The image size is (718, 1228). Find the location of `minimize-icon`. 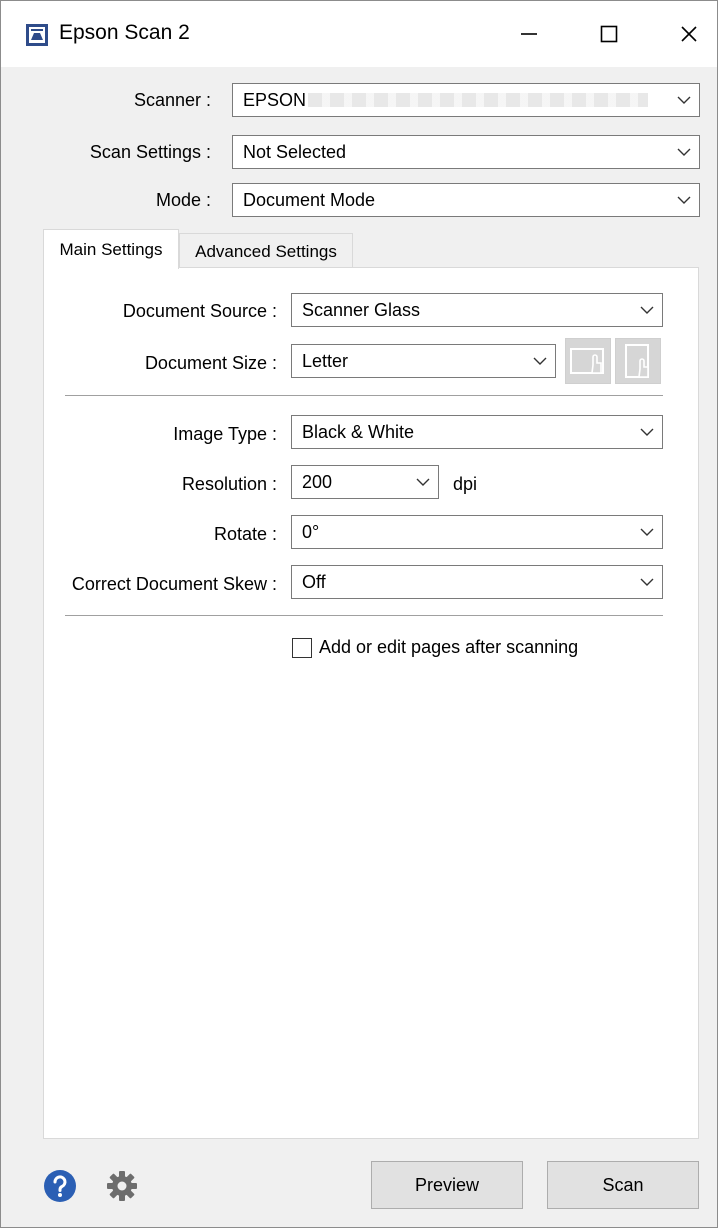

minimize-icon is located at coordinates (529, 34).